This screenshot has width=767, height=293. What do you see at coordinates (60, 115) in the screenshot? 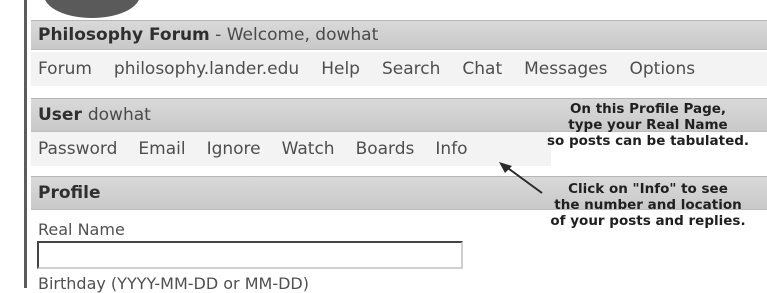
I see `user-label: User` at bounding box center [60, 115].